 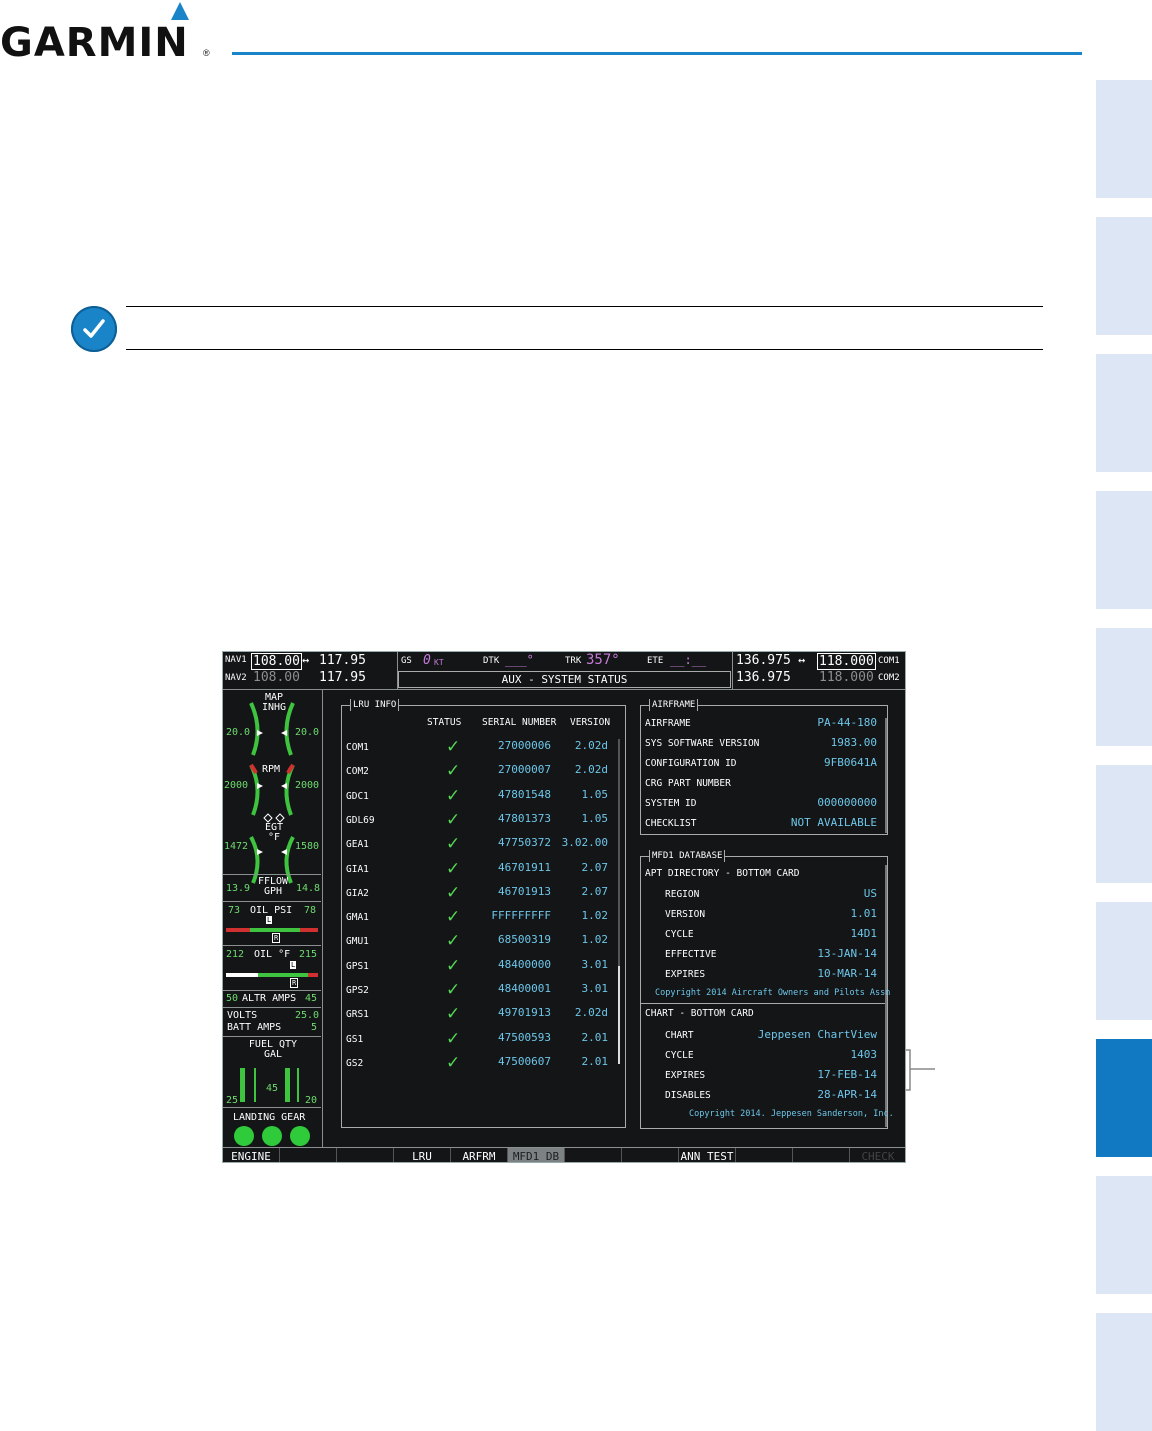 I want to click on lru-info-title: LRU INFO, so click(x=375, y=705).